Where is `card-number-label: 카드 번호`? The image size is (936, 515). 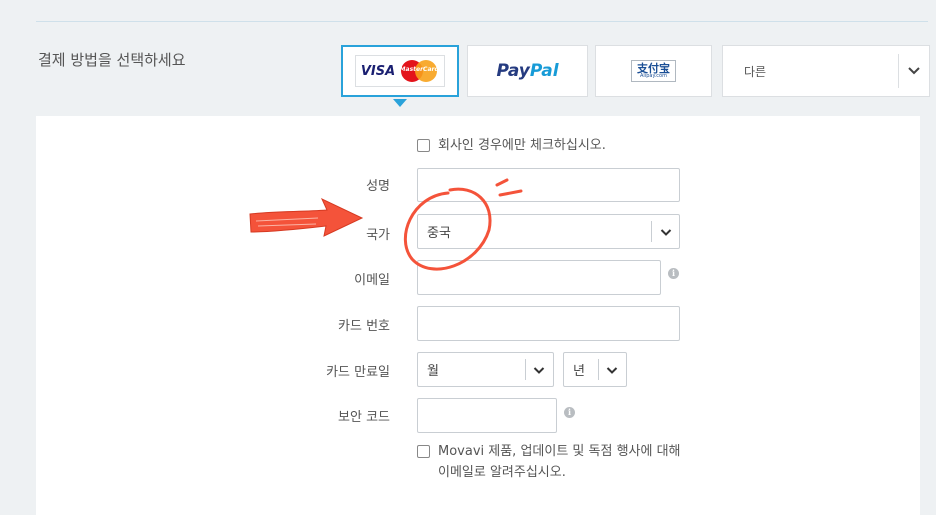 card-number-label: 카드 번호 is located at coordinates (364, 326).